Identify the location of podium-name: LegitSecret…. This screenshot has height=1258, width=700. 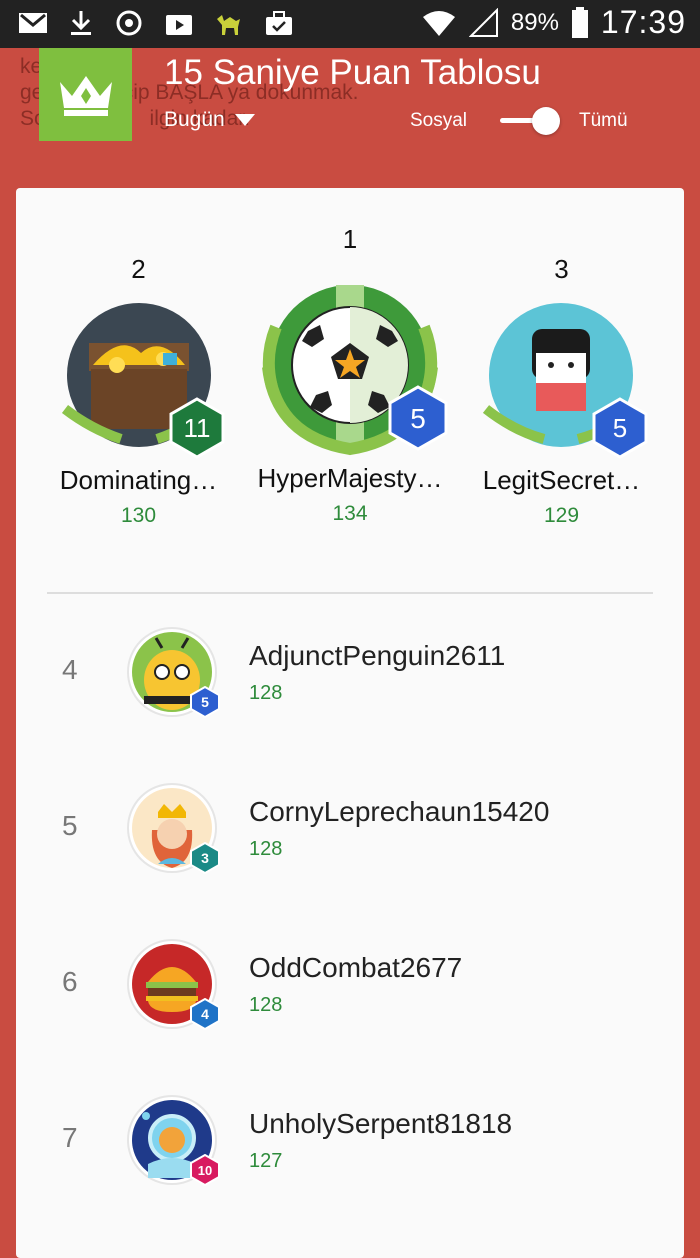
(561, 480).